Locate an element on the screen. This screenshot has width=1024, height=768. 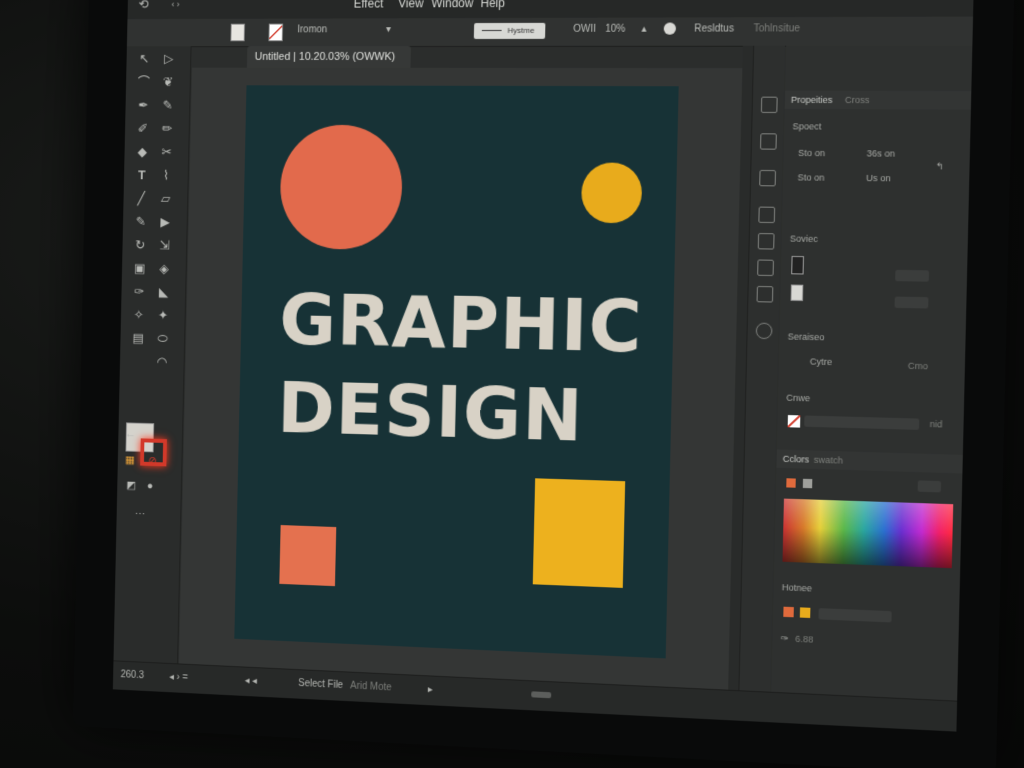
eraser-icon: ✂ is located at coordinates (166, 152).